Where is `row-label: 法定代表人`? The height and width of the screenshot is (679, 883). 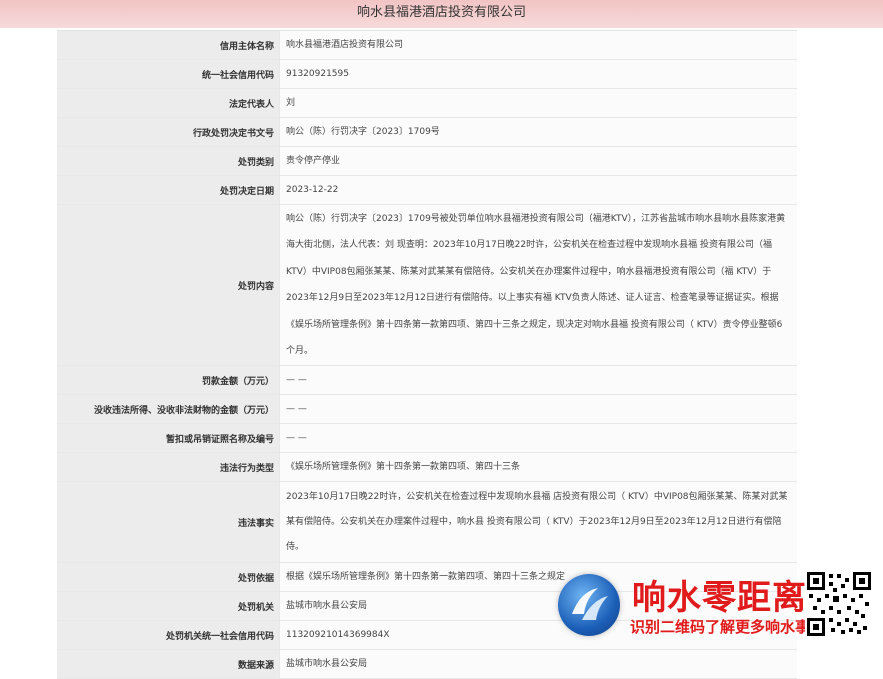
row-label: 法定代表人 is located at coordinates (168, 103).